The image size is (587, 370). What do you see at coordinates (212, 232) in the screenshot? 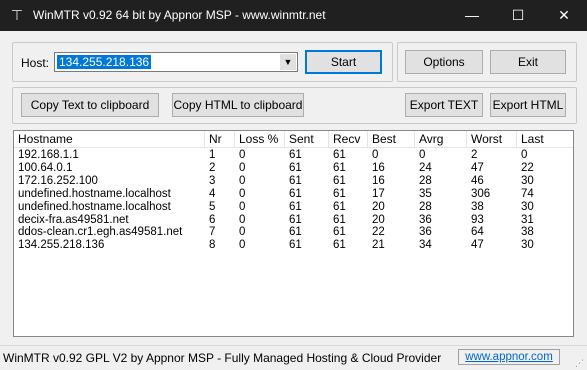
I see `table-cell: 7` at bounding box center [212, 232].